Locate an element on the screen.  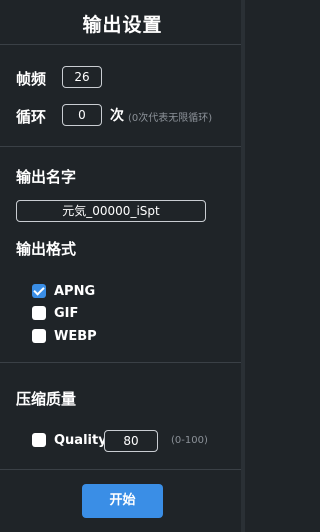
start-button: 开始 is located at coordinates (122, 501).